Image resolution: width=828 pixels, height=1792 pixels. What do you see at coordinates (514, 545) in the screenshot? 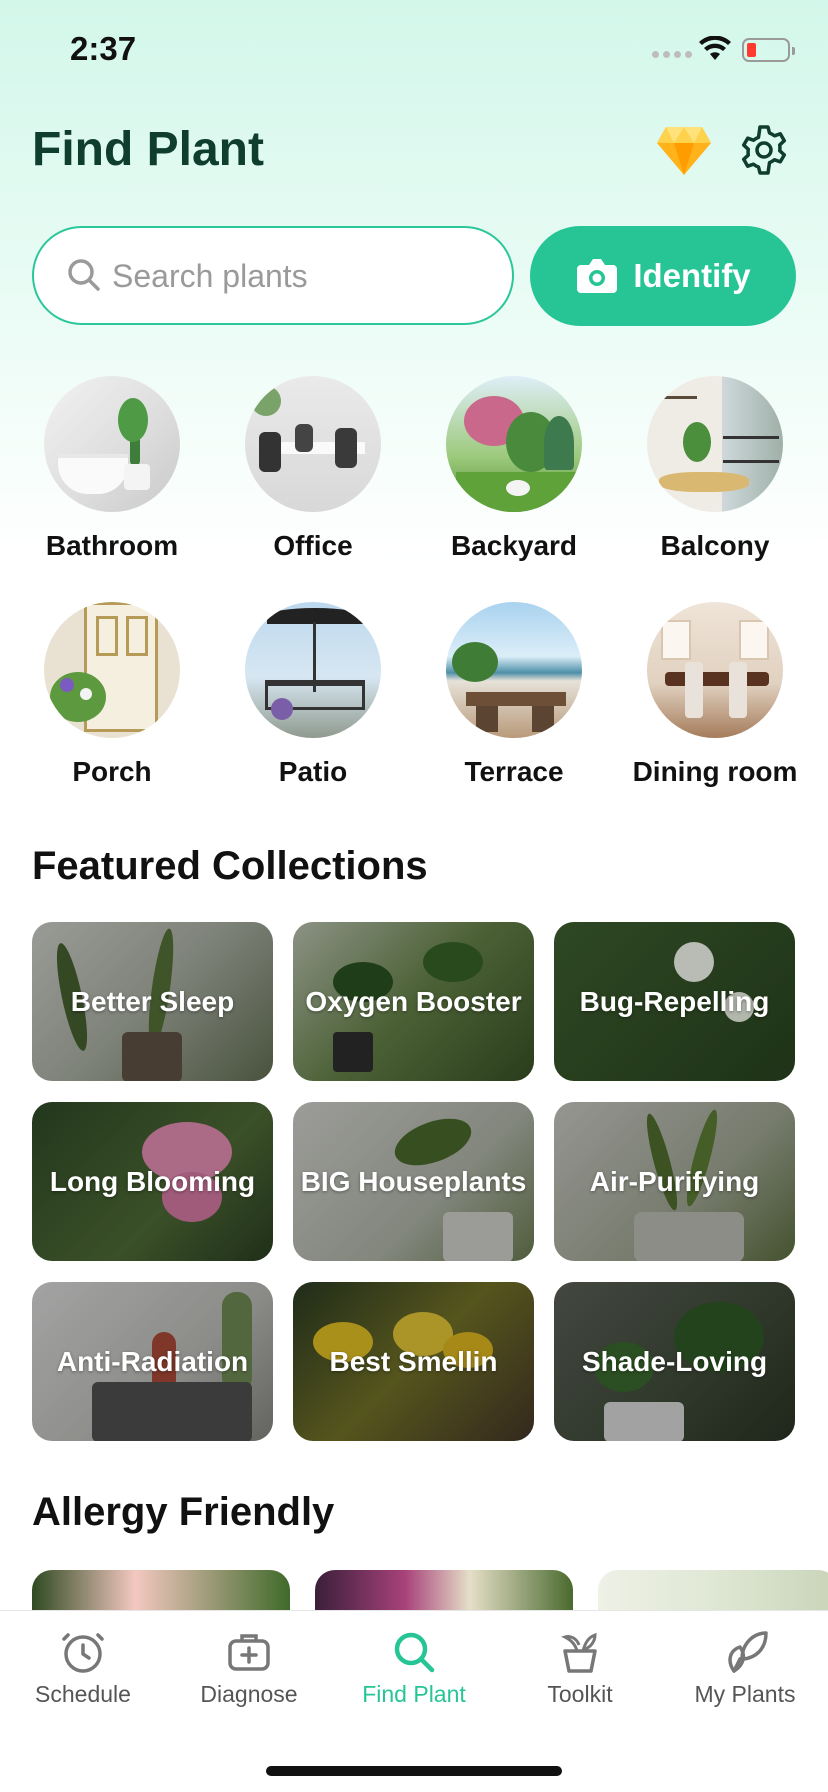
I see `room-label: Backyard` at bounding box center [514, 545].